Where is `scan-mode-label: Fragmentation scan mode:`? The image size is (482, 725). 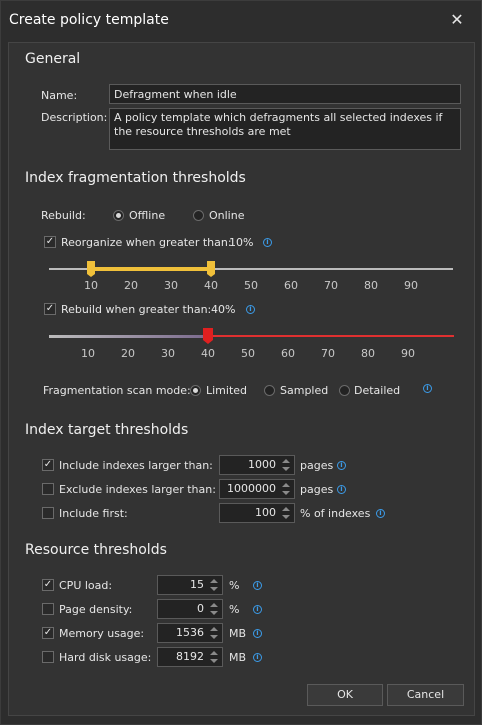 scan-mode-label: Fragmentation scan mode: is located at coordinates (117, 390).